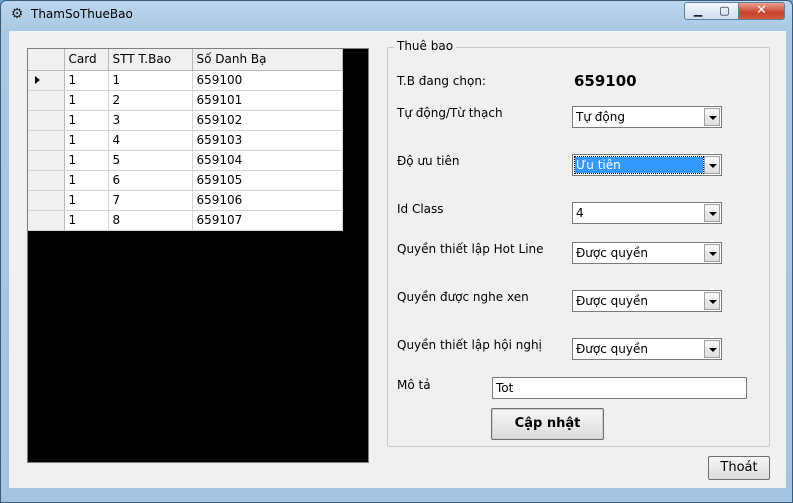 The image size is (793, 503). Describe the element at coordinates (37, 79) in the screenshot. I see `current-row-arrow-icon` at that location.